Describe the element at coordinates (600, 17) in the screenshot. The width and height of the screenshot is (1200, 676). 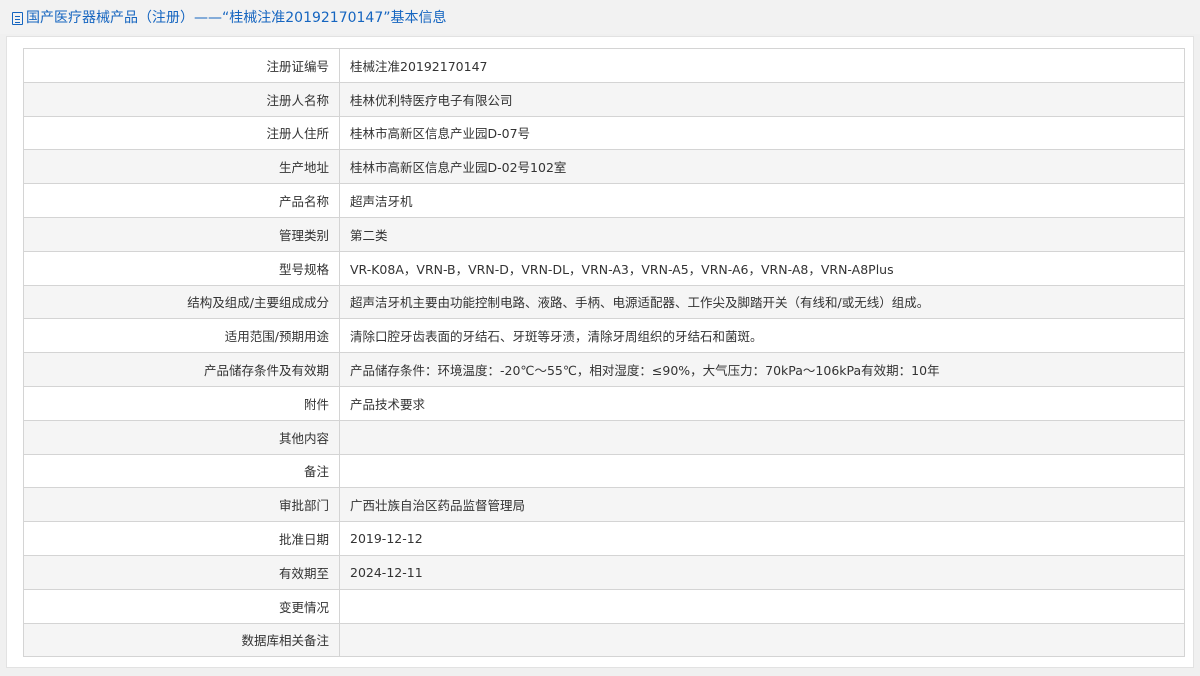
I see `page-header: 国产医疗器械产品（注册）——“桂械注准20192170147”基本信息` at that location.